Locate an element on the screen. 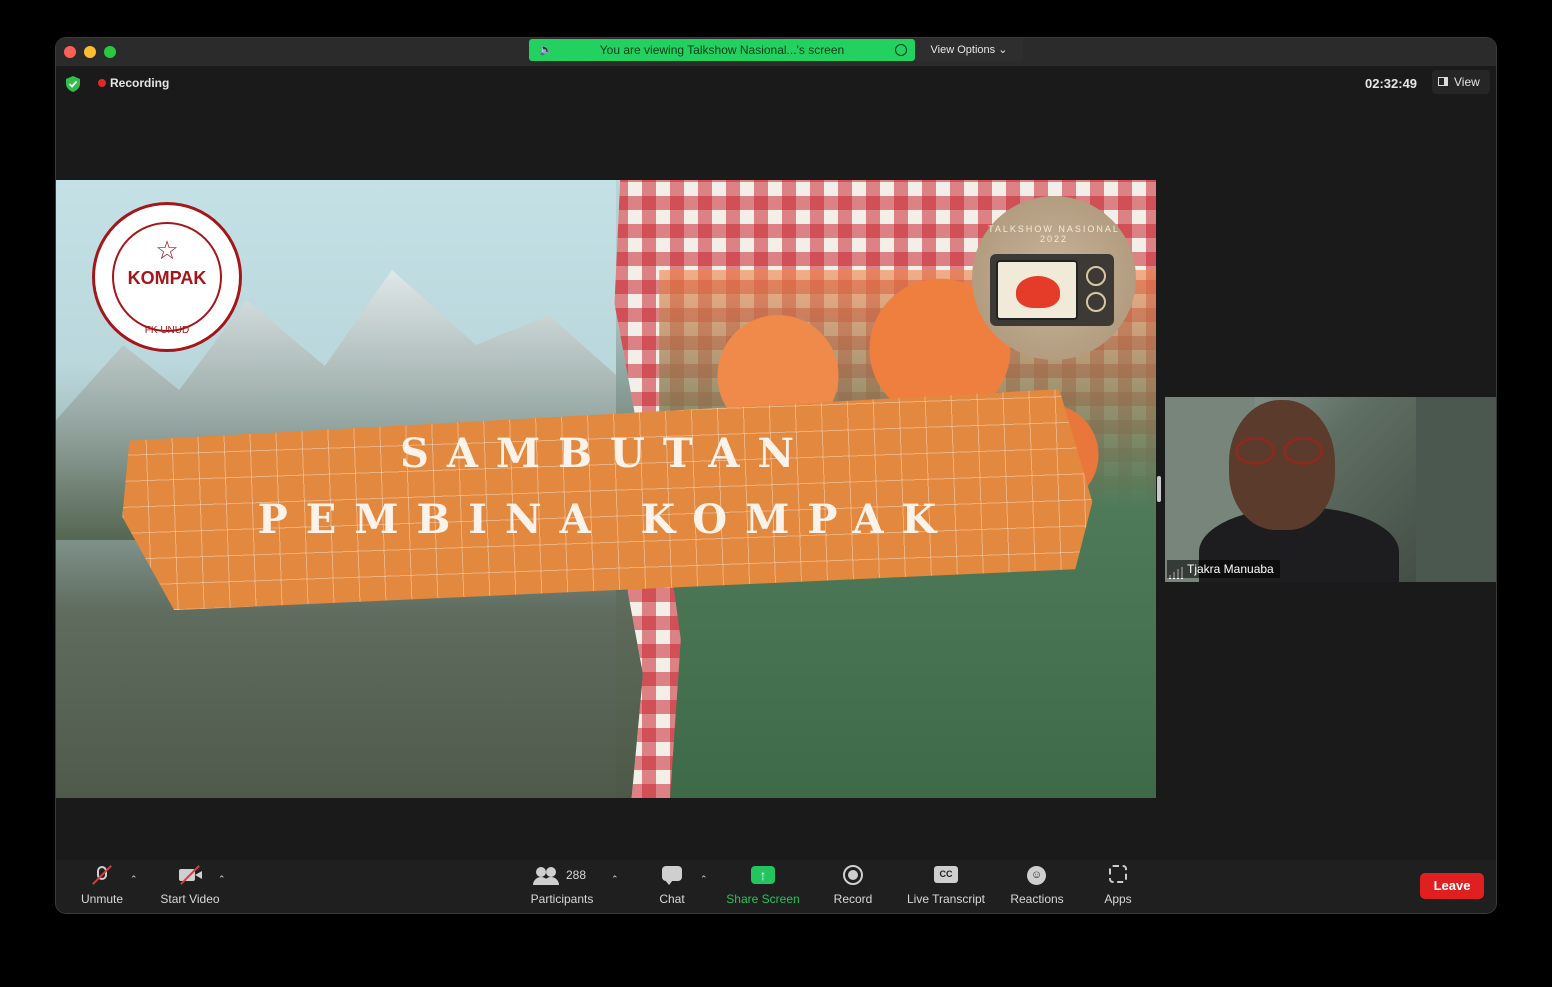 This screenshot has height=987, width=1552. kompak-logo: ☆ KOMPAK FK UNUD is located at coordinates (167, 277).